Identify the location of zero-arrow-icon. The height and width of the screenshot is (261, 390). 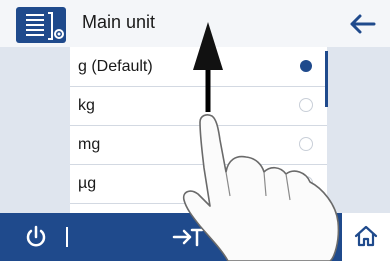
(202, 237).